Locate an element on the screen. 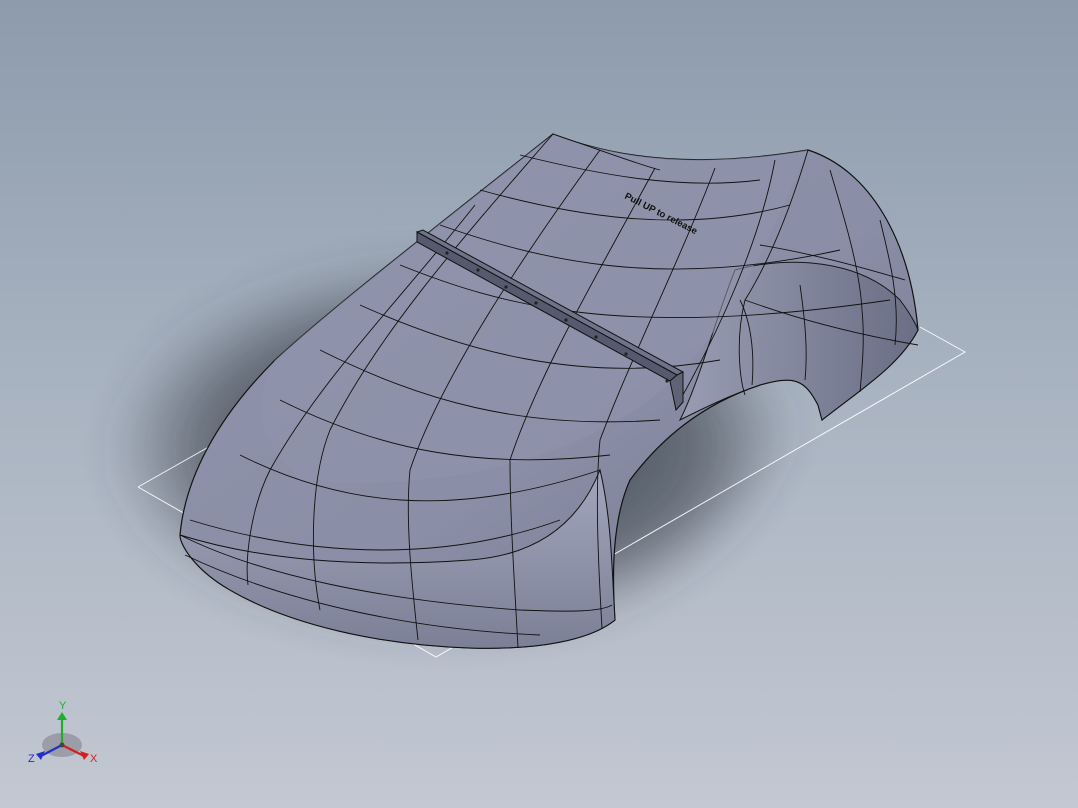 Image resolution: width=1078 pixels, height=808 pixels. triad-x-label: X is located at coordinates (94, 759).